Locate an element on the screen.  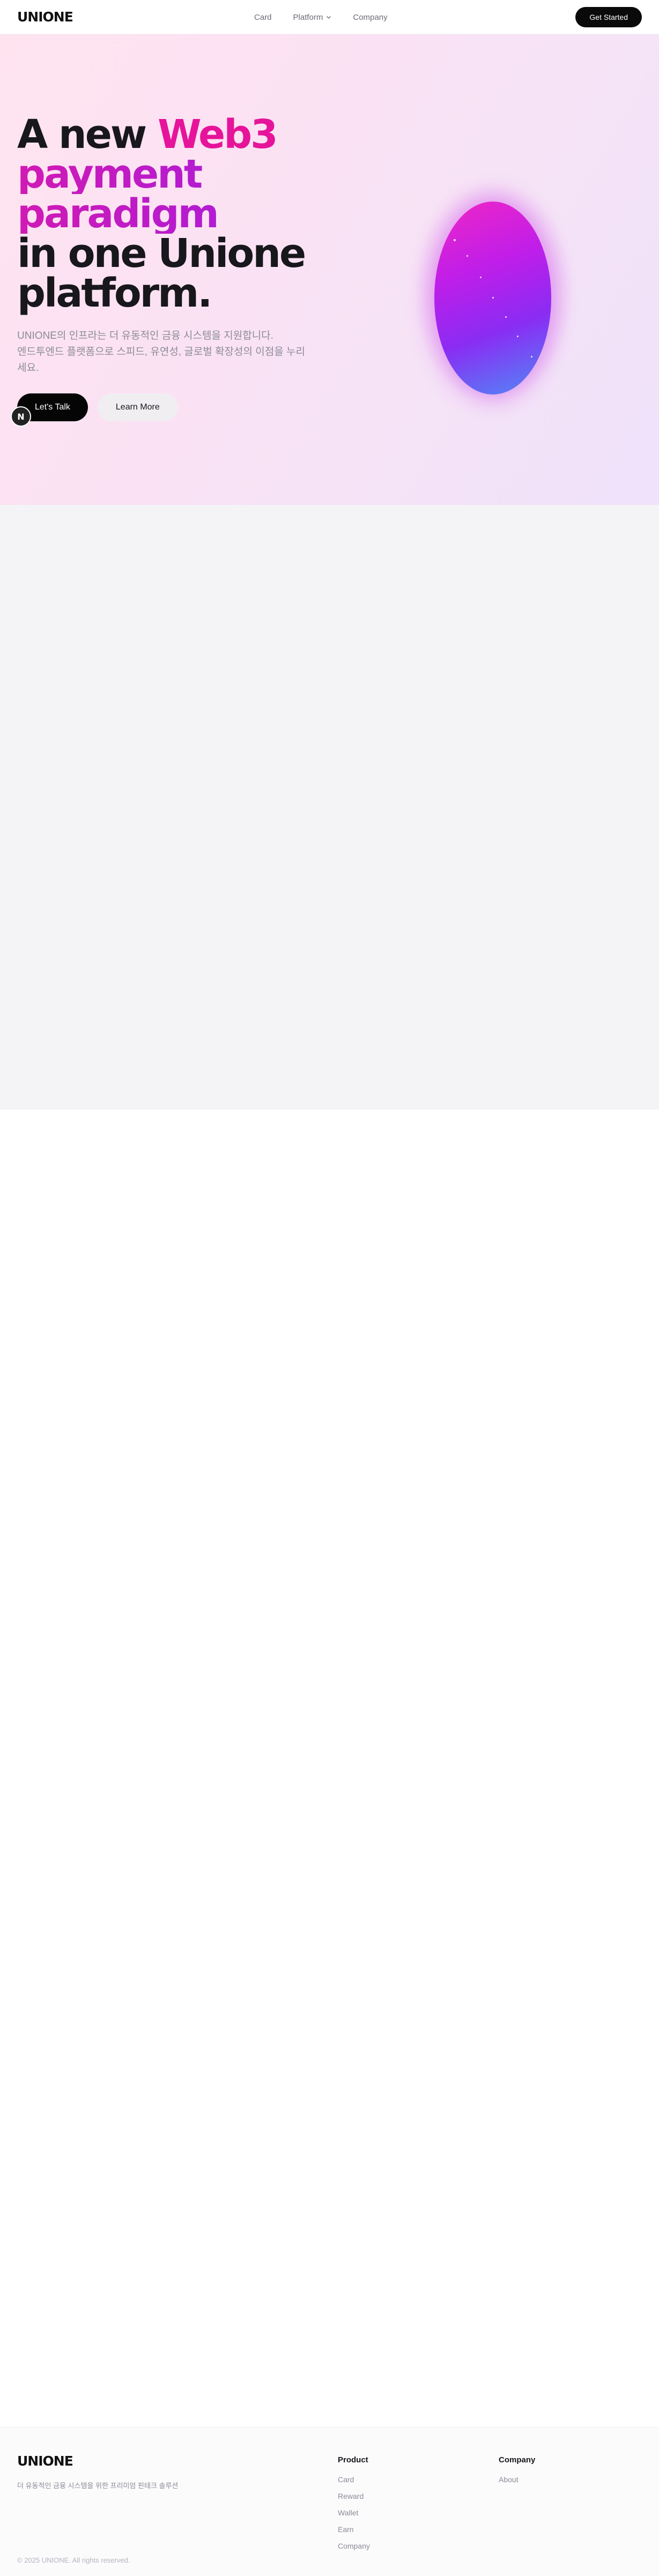
main-nav: Card Platform Company is located at coordinates (321, 17).